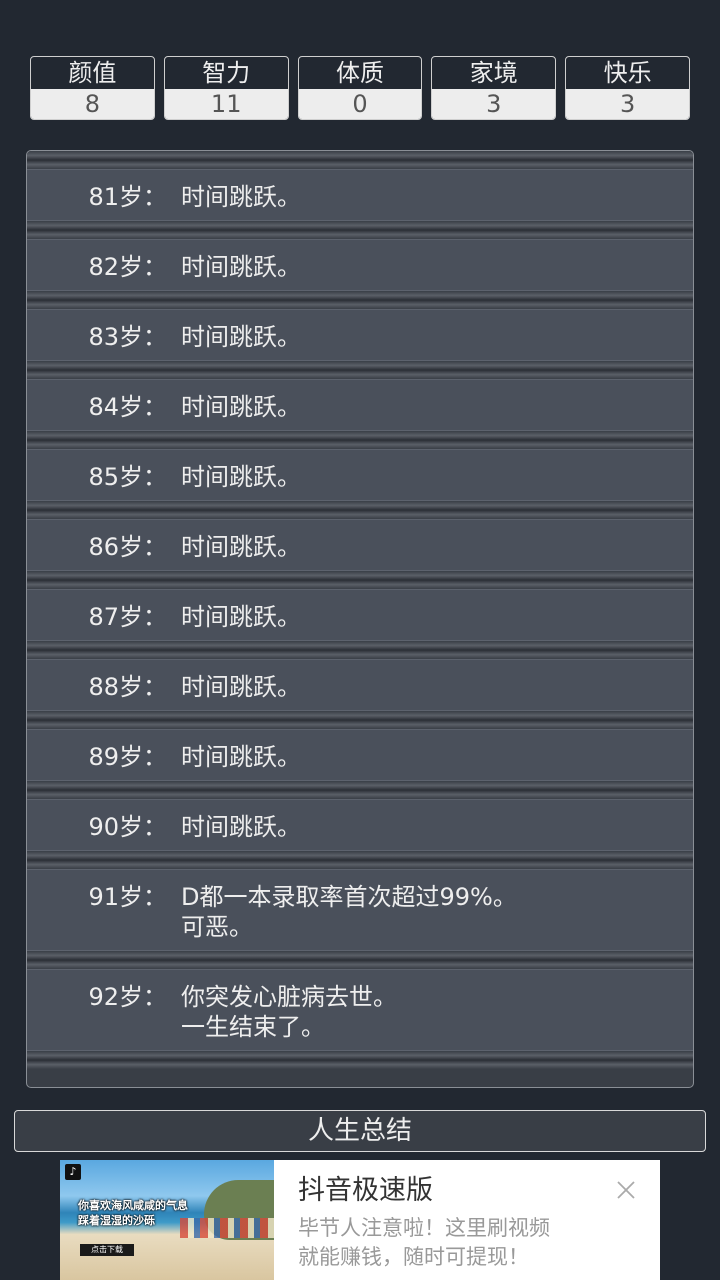 This screenshot has height=1280, width=720. What do you see at coordinates (360, 545) in the screenshot?
I see `log-entry: 86岁： 时间跳跃。` at bounding box center [360, 545].